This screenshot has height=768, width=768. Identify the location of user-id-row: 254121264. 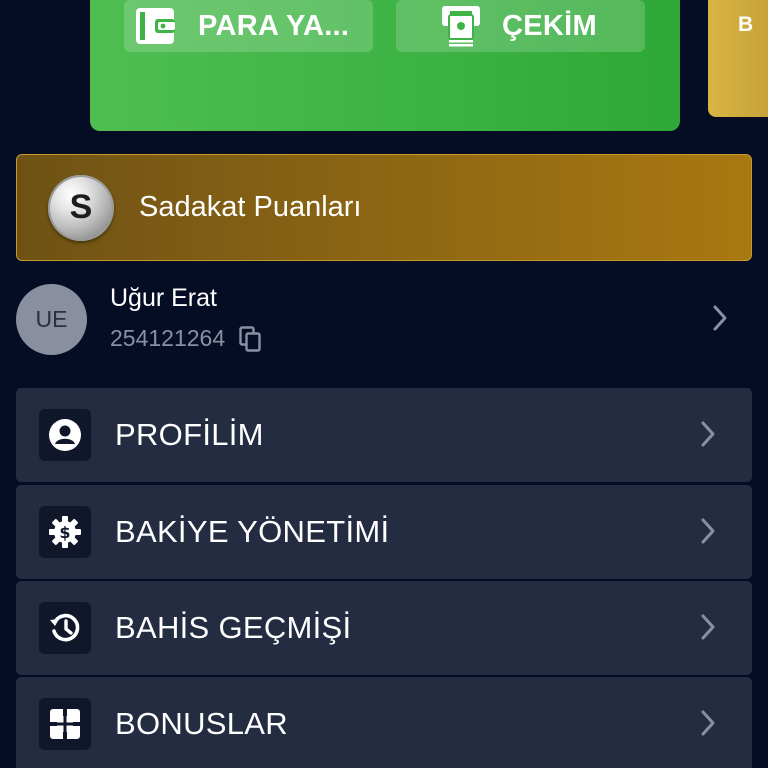
(185, 338).